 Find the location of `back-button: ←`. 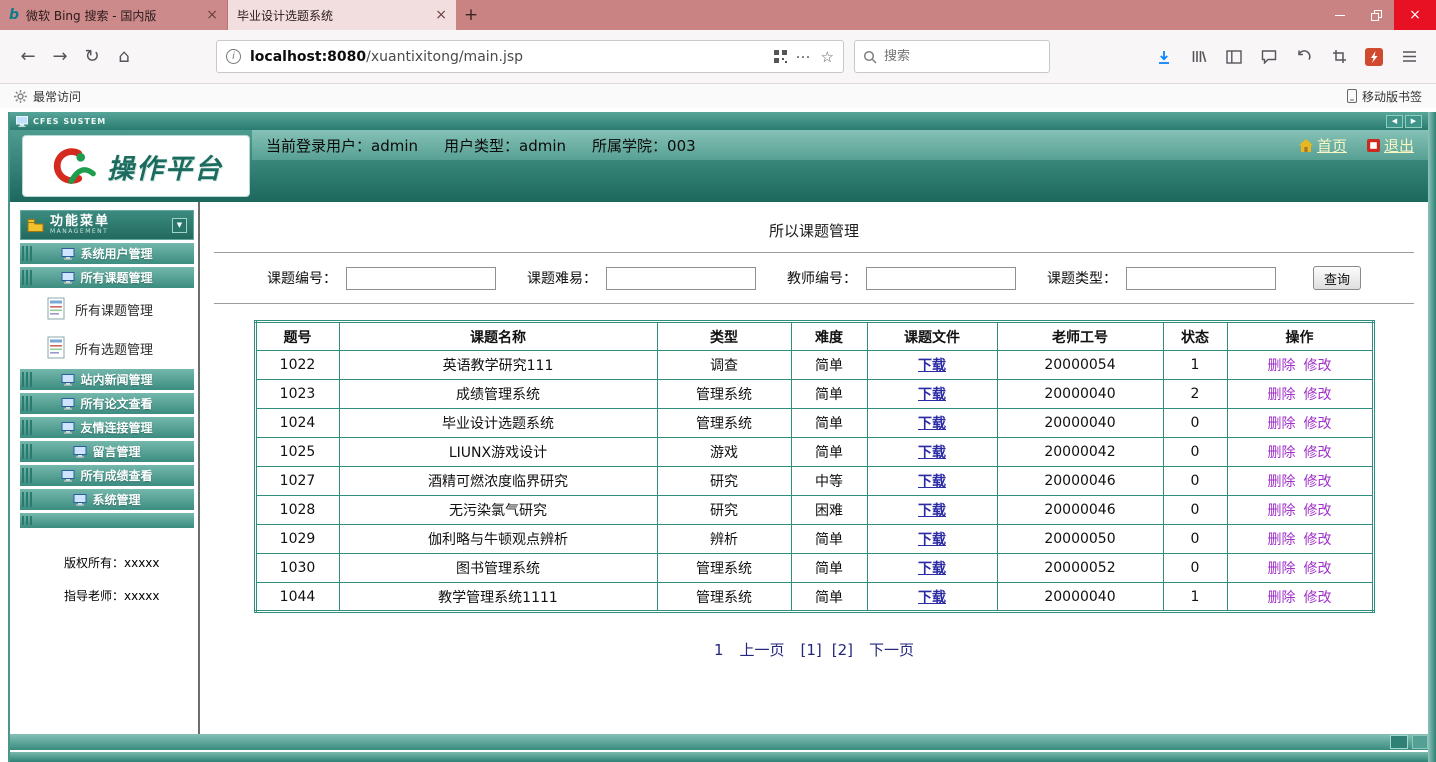

back-button: ← is located at coordinates (28, 57).